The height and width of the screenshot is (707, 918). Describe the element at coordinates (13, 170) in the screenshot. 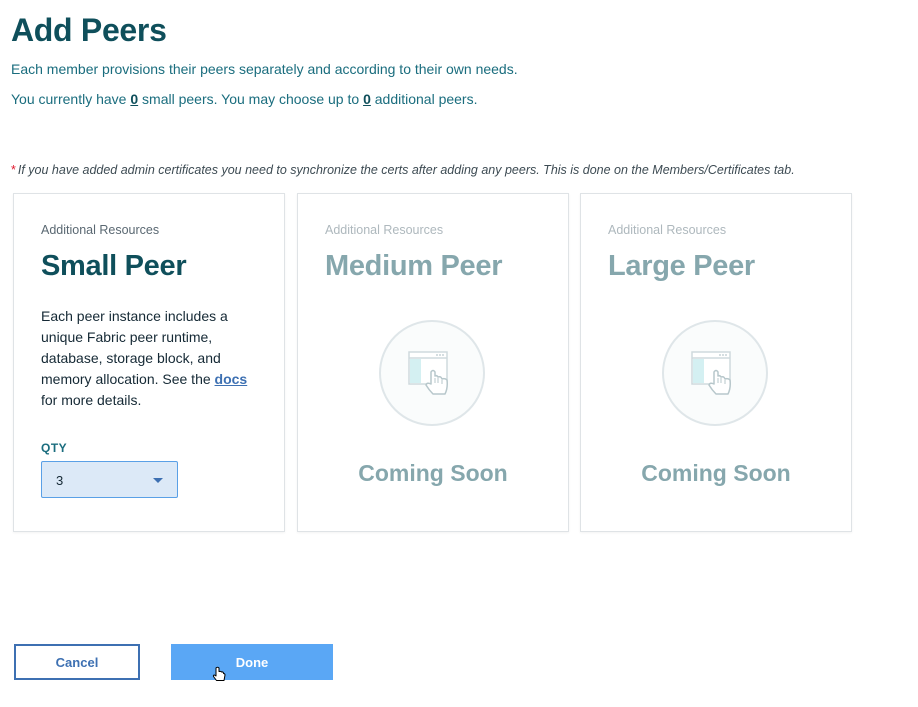

I see `required-asterisk: *` at that location.